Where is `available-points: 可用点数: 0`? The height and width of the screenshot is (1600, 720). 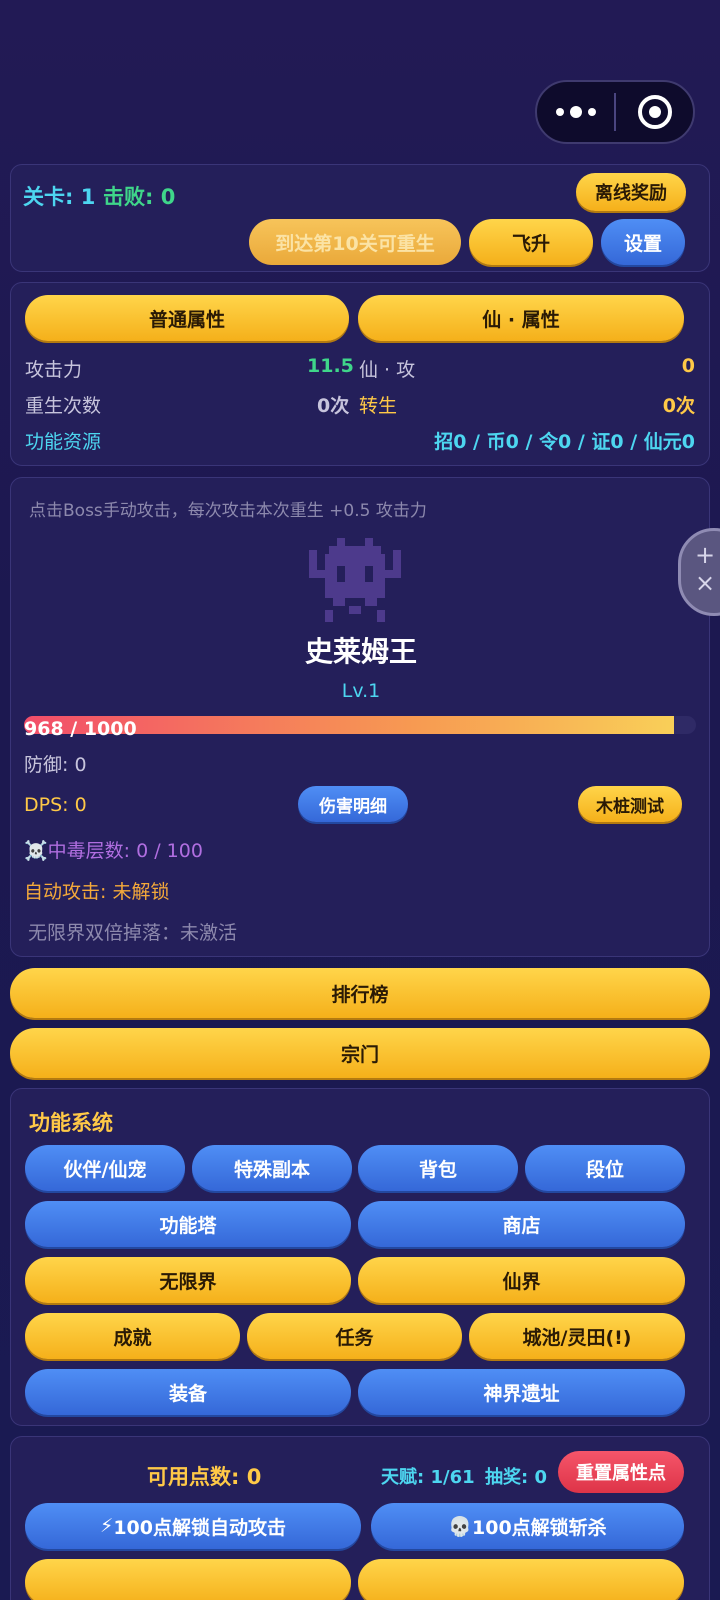 available-points: 可用点数: 0 is located at coordinates (204, 1477).